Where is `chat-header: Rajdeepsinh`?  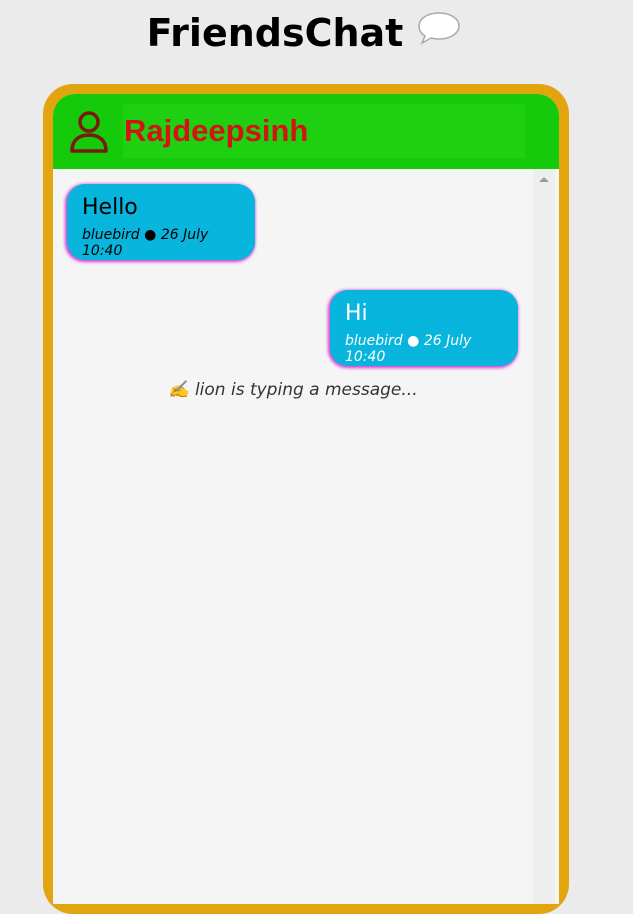
chat-header: Rajdeepsinh is located at coordinates (306, 131).